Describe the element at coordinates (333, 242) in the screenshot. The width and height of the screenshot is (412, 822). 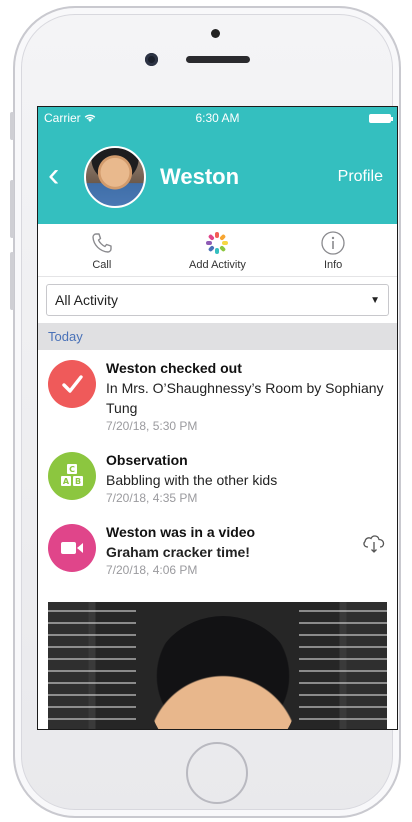
I see `info-icon` at that location.